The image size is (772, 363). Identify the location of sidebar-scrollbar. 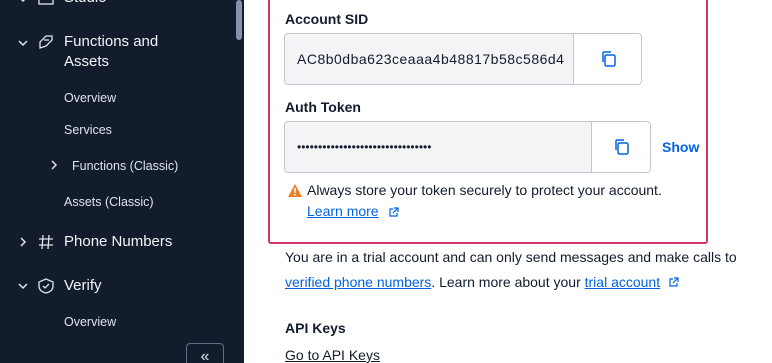
(239, 20).